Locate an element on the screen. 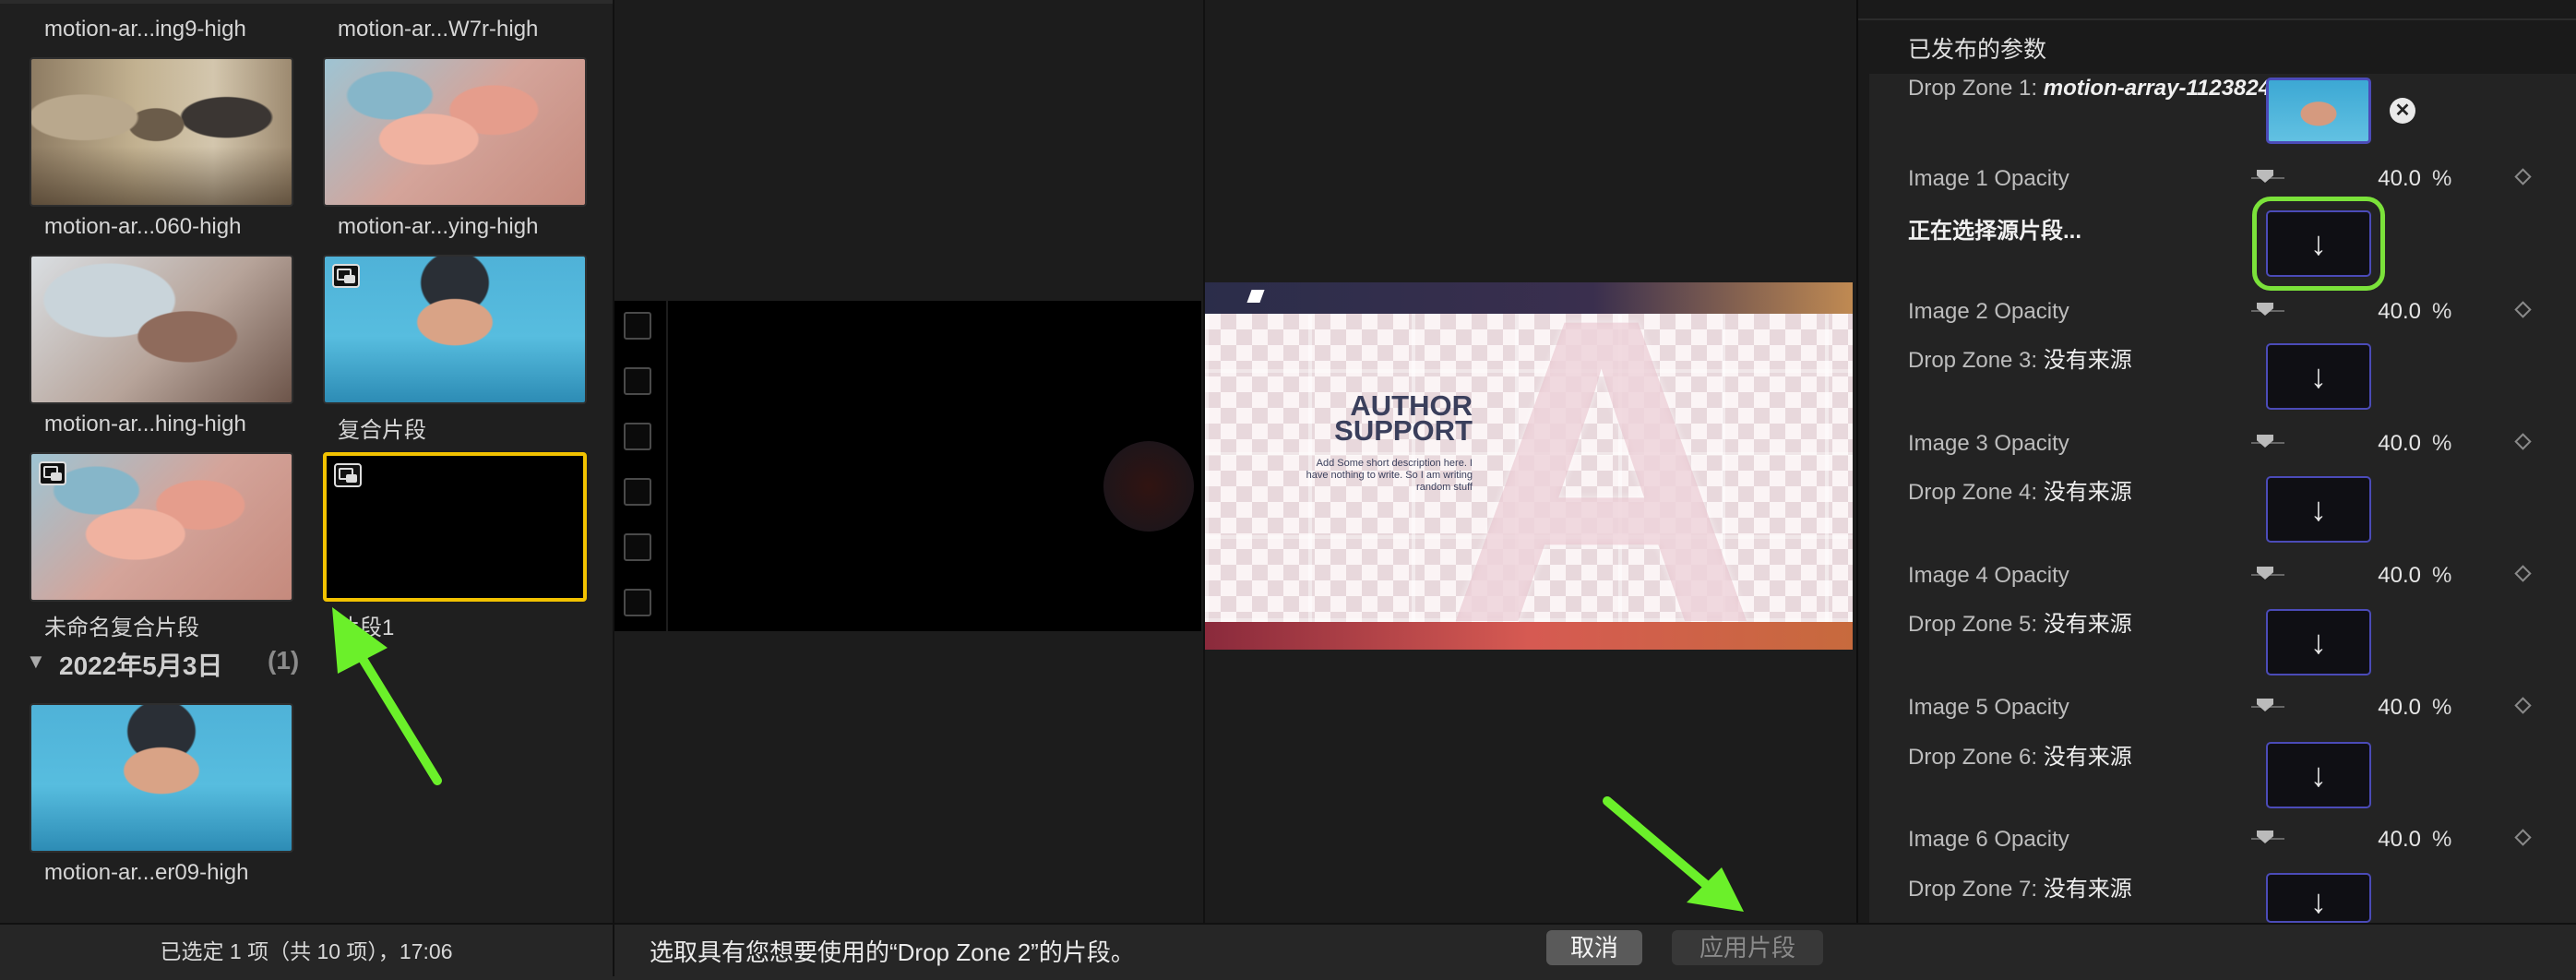  cancel-button: 取消 is located at coordinates (1594, 947).